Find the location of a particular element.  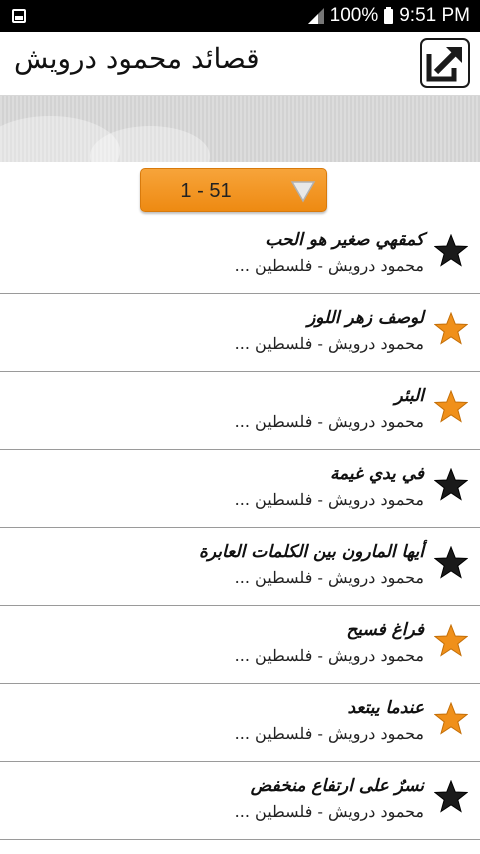

poem-title: البئر is located at coordinates (409, 396).